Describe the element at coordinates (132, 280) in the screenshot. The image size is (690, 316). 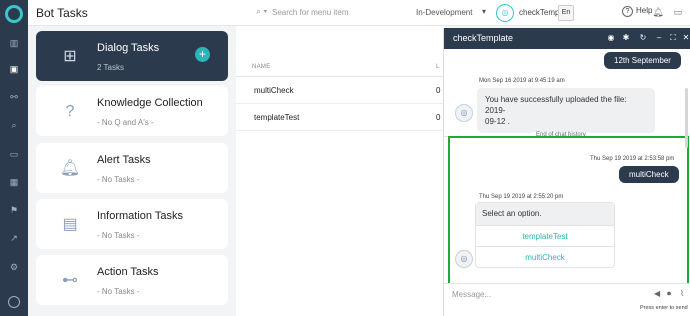
I see `task-card-action: ⊷ Action Tasks - No Tasks -` at that location.